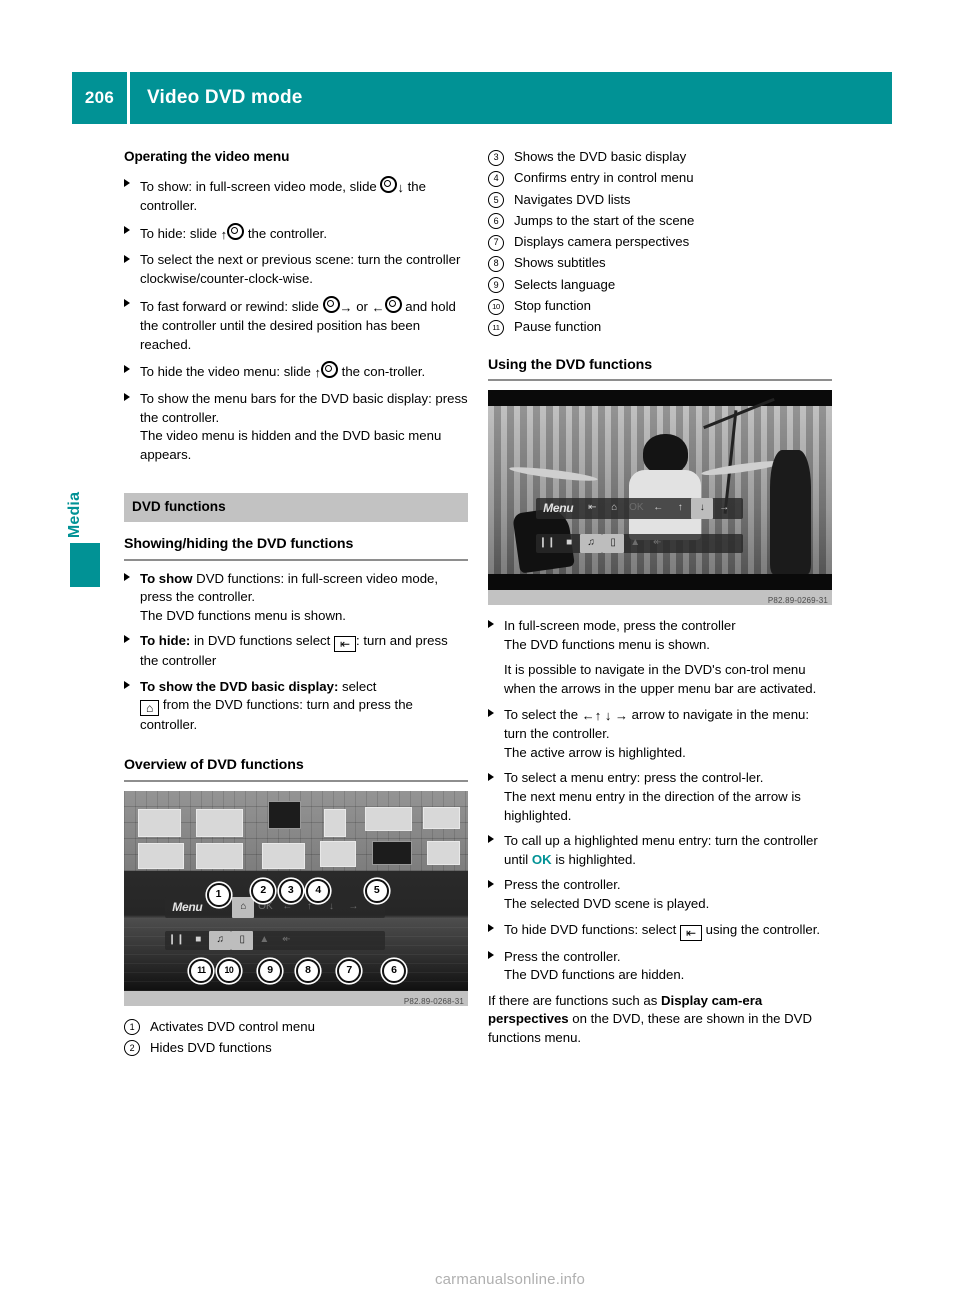 This screenshot has height=1302, width=960. I want to click on instruction-text: To hide DVD functions: select, so click(590, 929).